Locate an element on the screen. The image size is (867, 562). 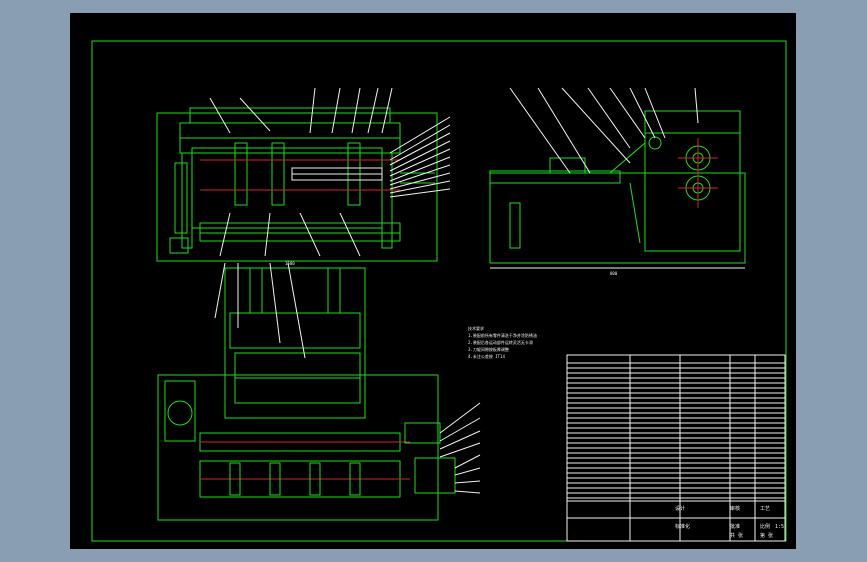
tb-cell-3: 工艺 is located at coordinates (765, 509).